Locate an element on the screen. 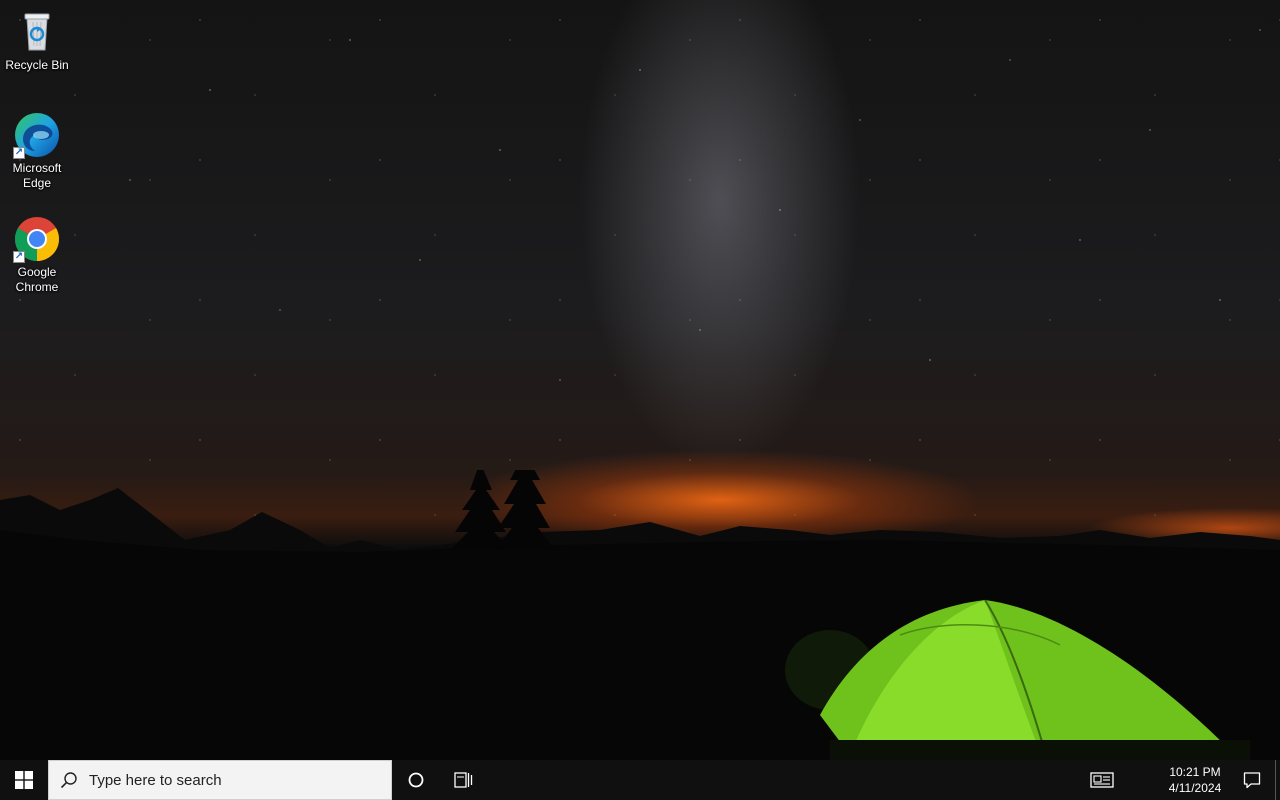  taskbar-search-box is located at coordinates (220, 780).